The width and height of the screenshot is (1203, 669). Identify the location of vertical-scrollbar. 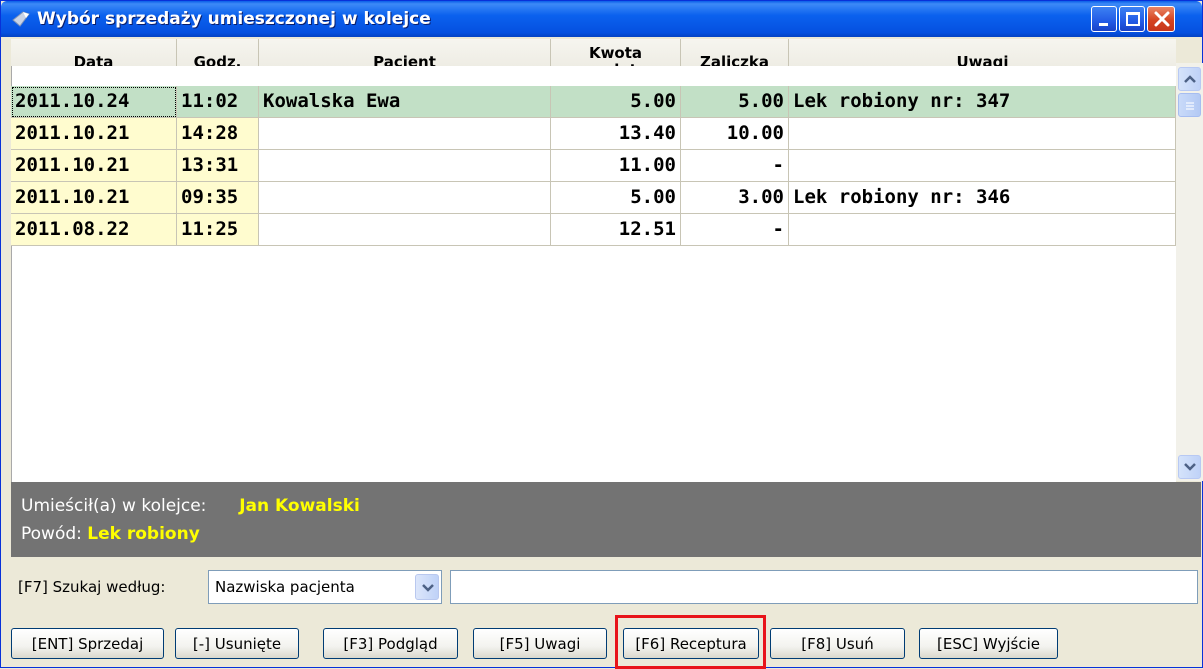
(1189, 272).